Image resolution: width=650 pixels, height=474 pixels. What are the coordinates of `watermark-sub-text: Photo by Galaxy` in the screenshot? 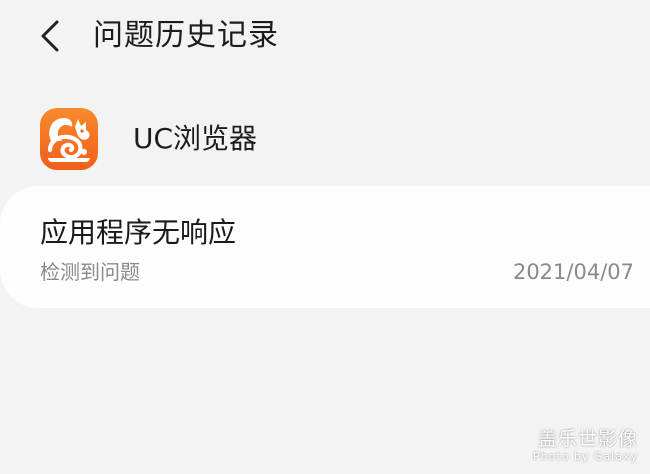 It's located at (585, 456).